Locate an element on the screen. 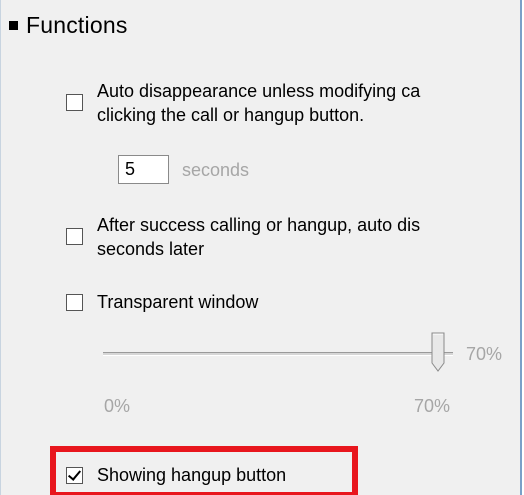 The image size is (524, 495). transparency-slider-thumb is located at coordinates (438, 352).